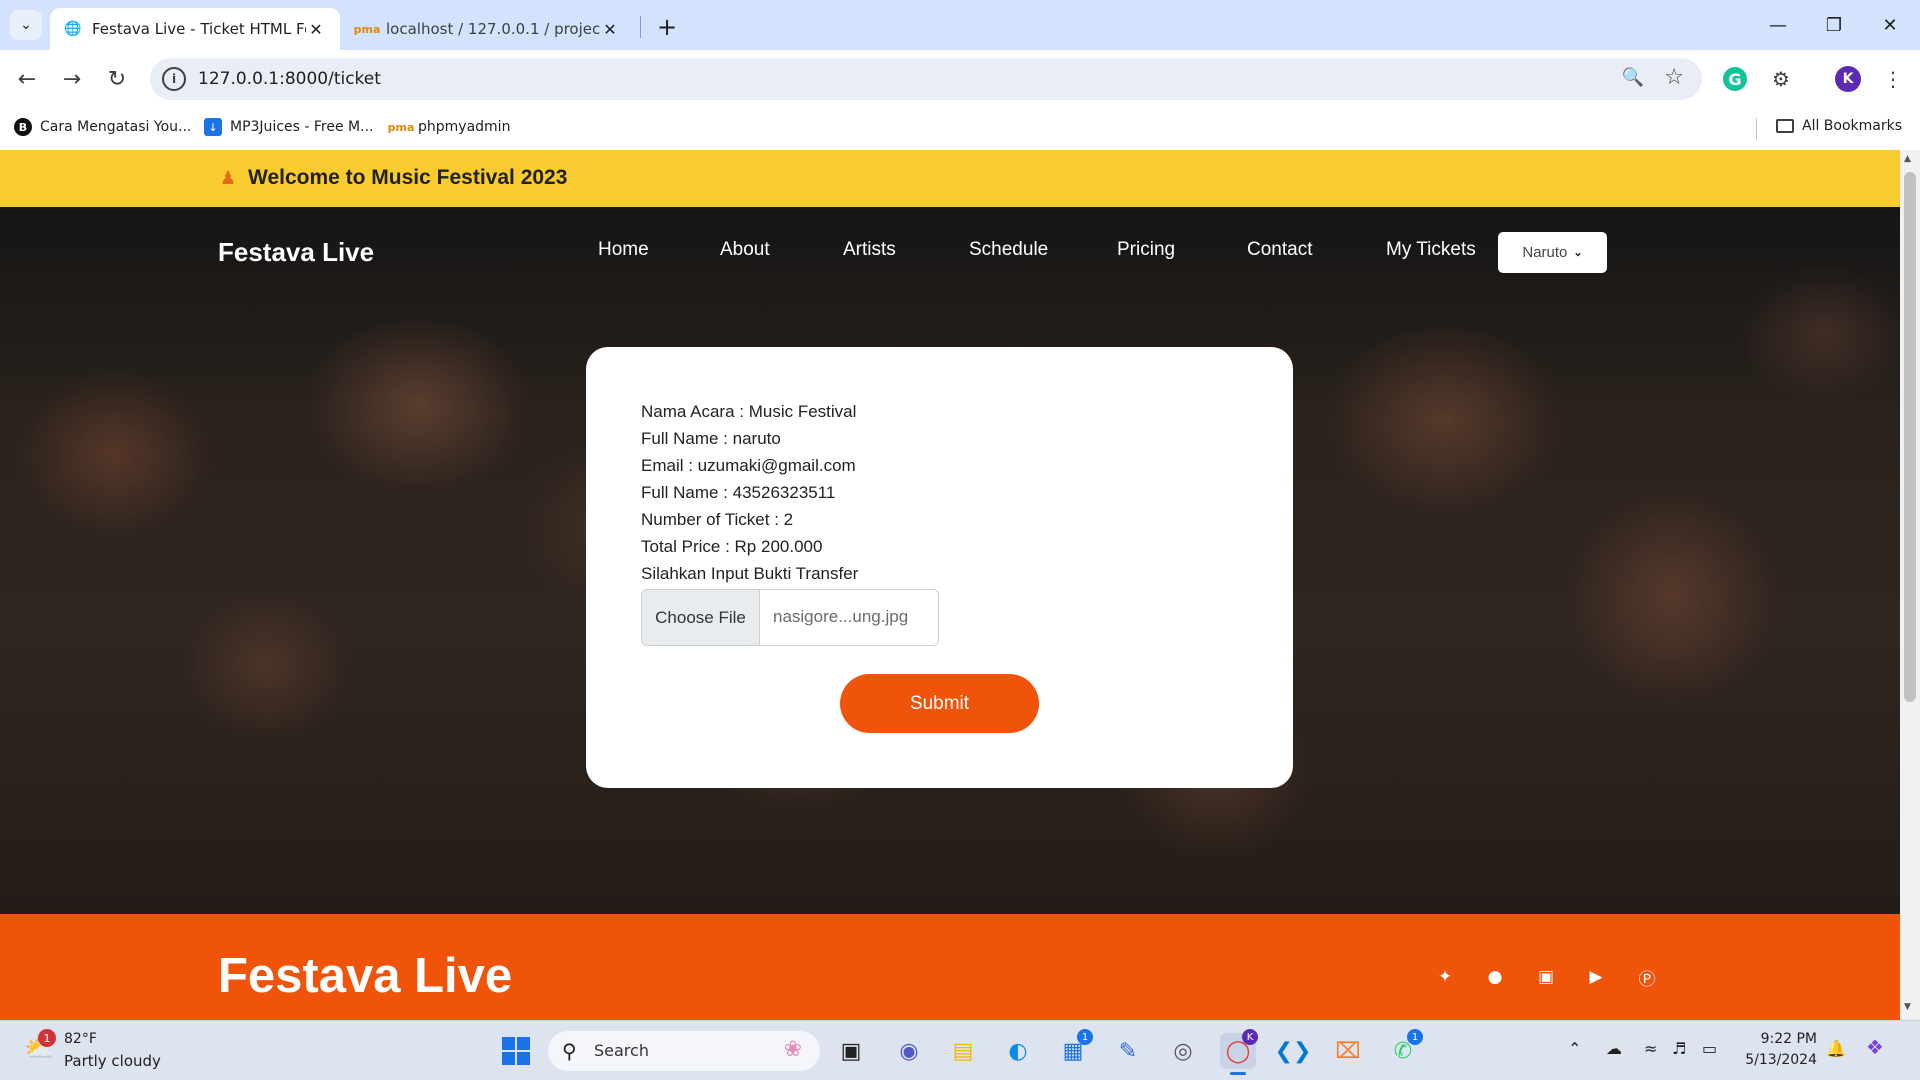  What do you see at coordinates (1756, 129) in the screenshot?
I see `bookmarks-separator` at bounding box center [1756, 129].